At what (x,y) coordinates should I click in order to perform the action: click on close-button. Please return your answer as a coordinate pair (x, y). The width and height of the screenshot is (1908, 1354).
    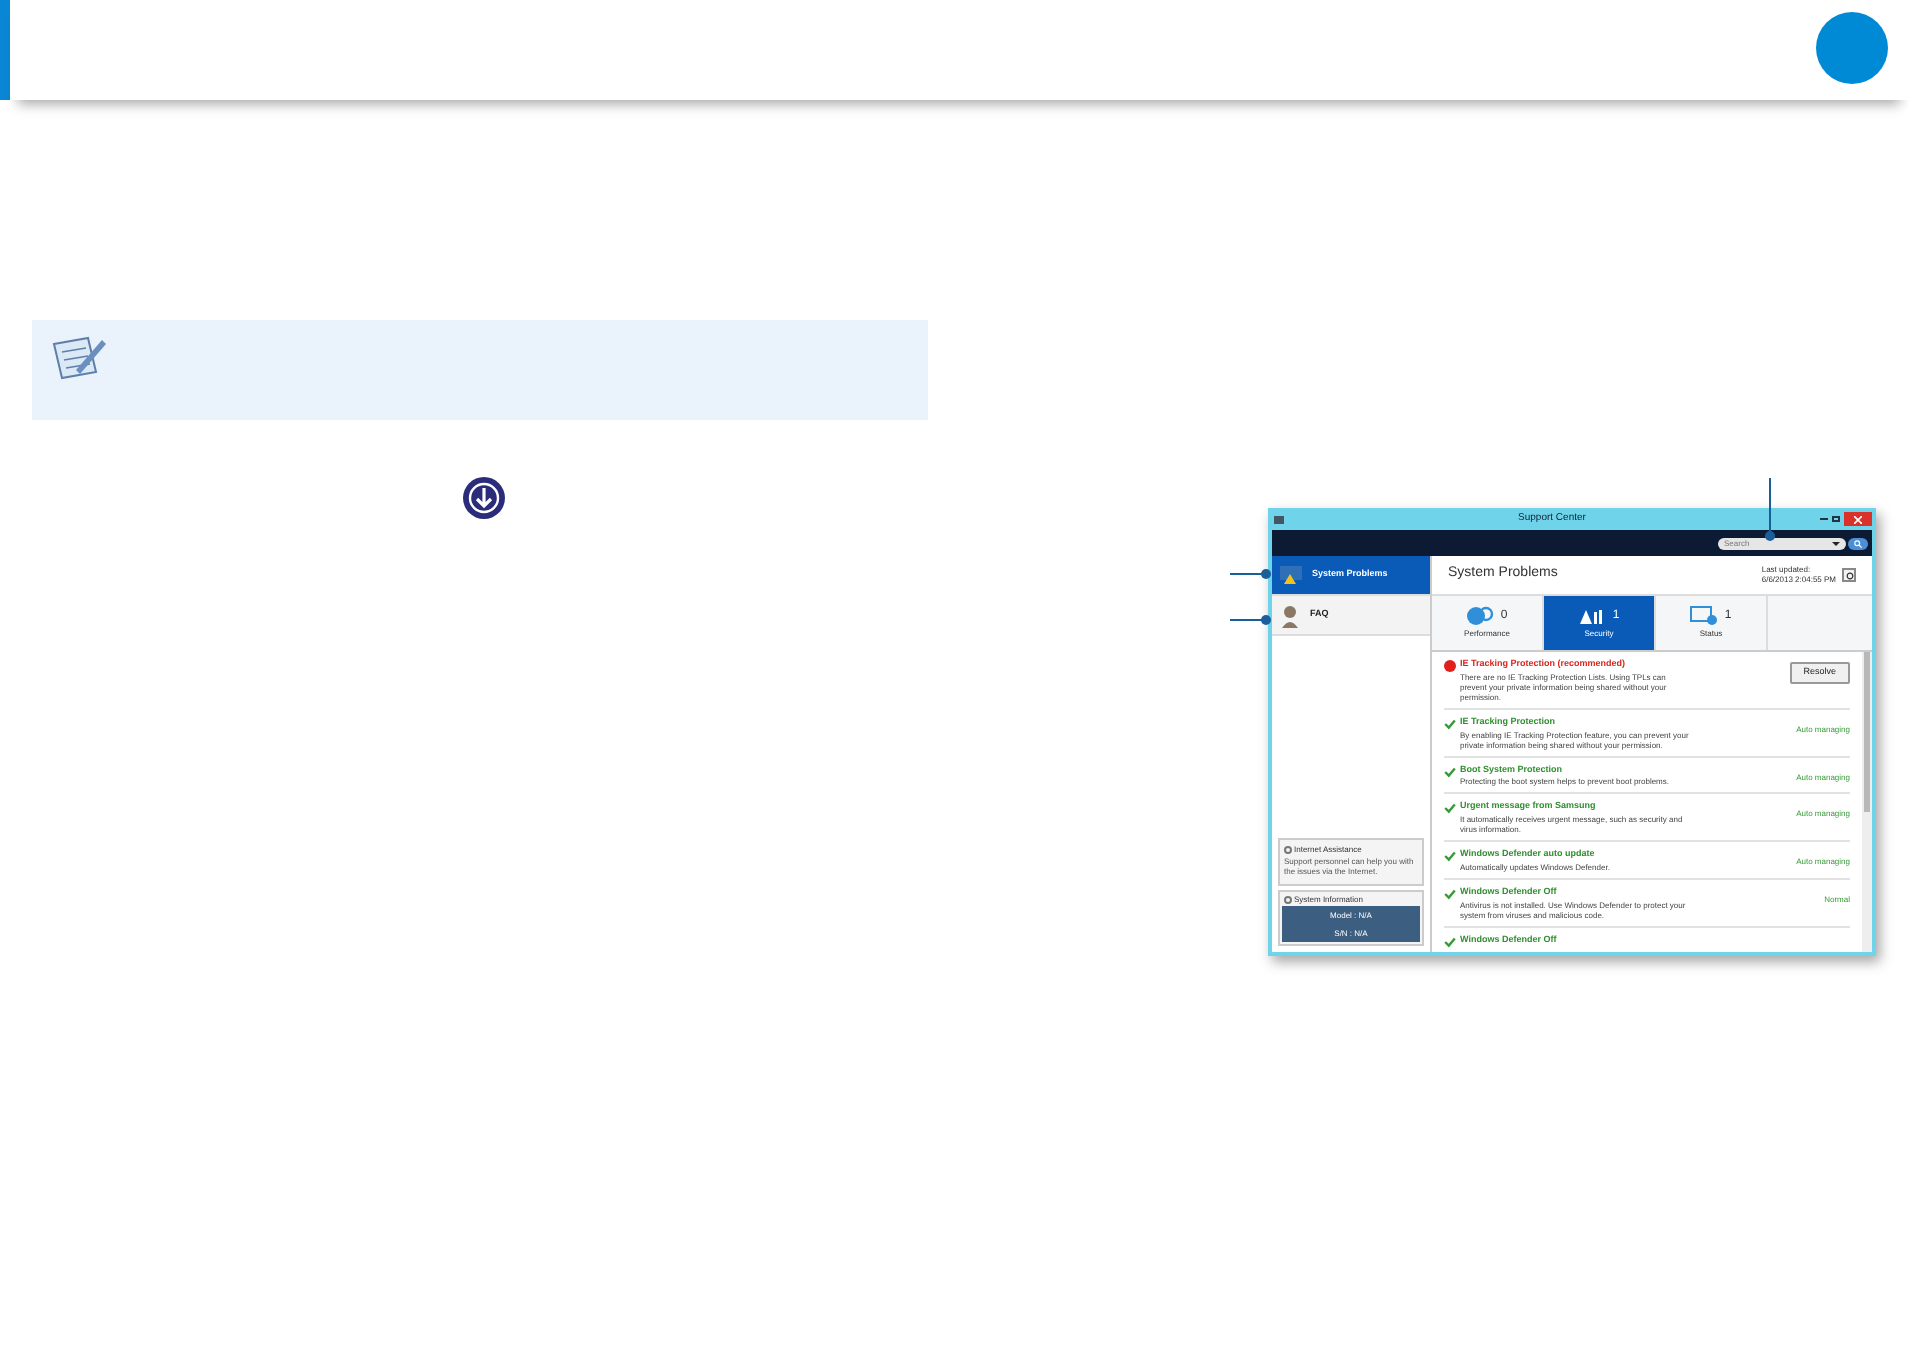
    Looking at the image, I should click on (1857, 519).